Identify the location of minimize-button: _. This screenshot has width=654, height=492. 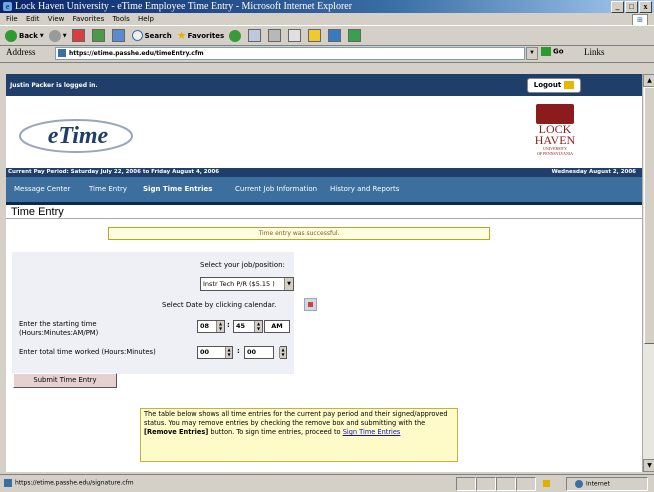
(617, 7).